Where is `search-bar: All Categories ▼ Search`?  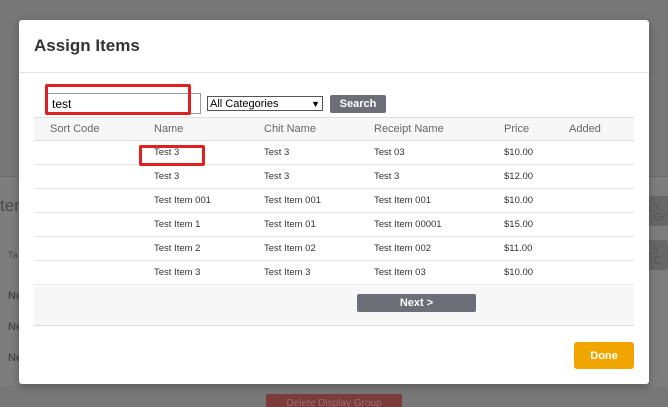 search-bar: All Categories ▼ Search is located at coordinates (216, 103).